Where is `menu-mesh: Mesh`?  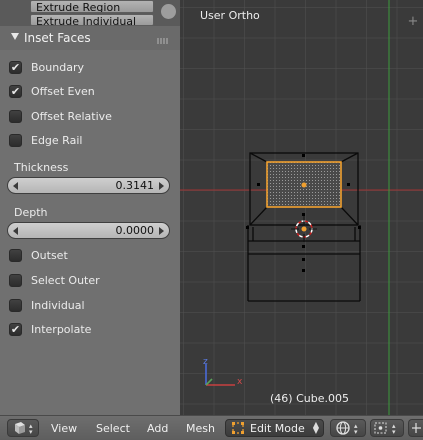 menu-mesh: Mesh is located at coordinates (200, 428).